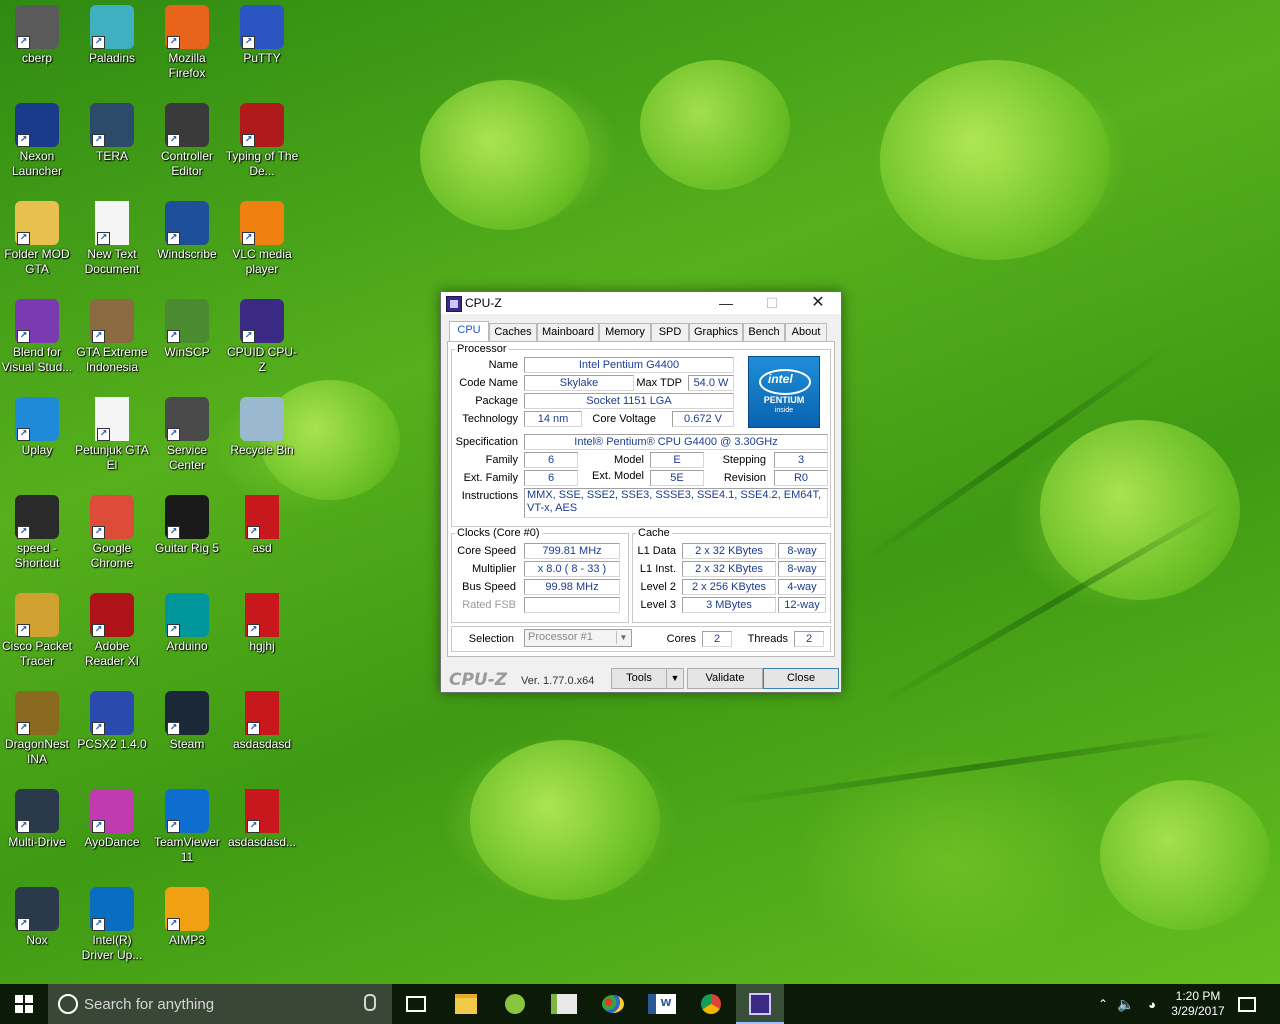 The image size is (1280, 1024). I want to click on tab-graphics: Graphics, so click(716, 332).